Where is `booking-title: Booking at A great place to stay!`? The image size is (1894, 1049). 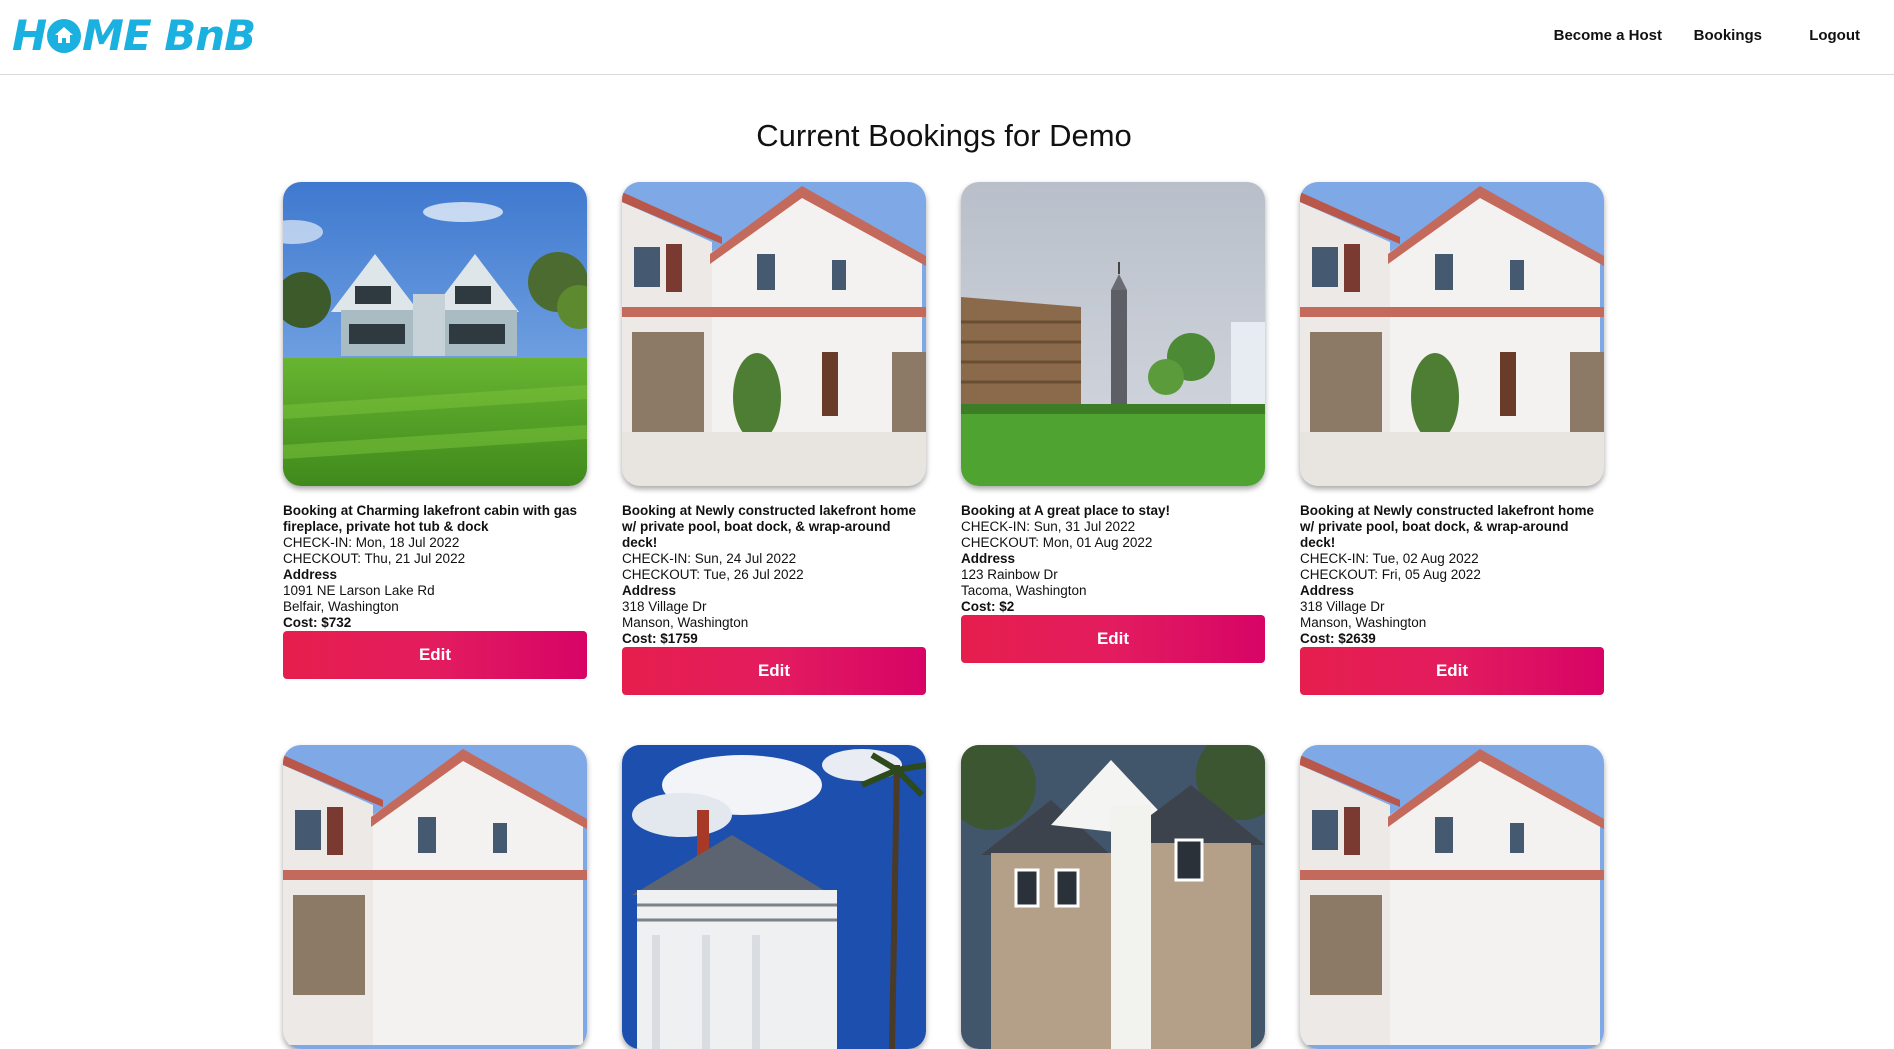 booking-title: Booking at A great place to stay! is located at coordinates (1066, 510).